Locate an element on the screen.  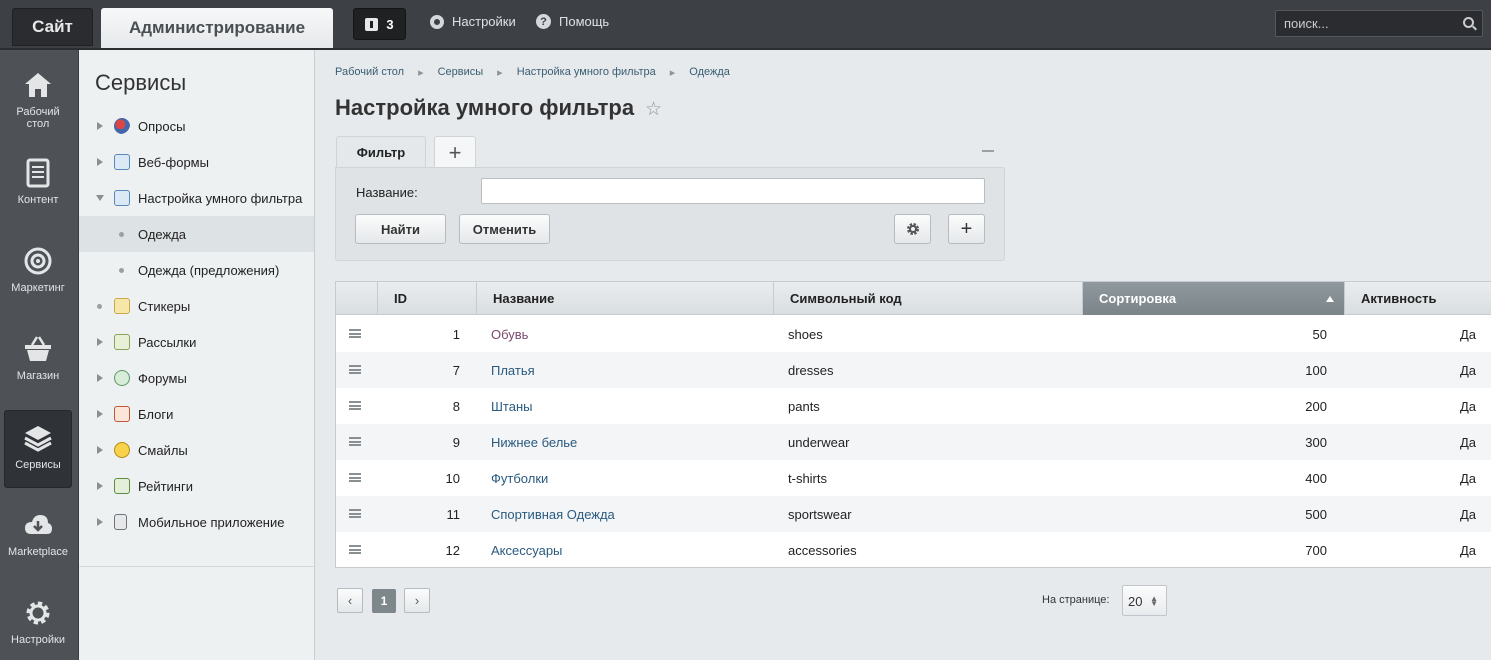
filter-tab: Фильтр is located at coordinates (381, 152).